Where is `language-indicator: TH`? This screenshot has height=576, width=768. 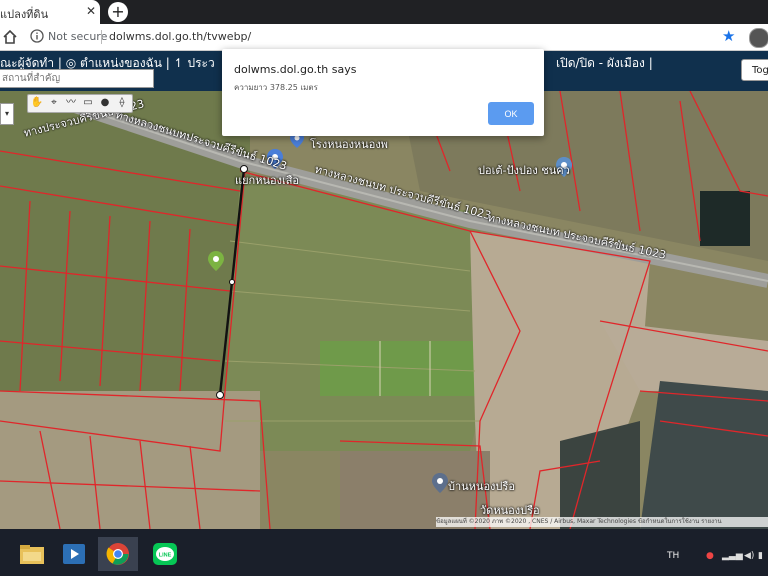
language-indicator: TH is located at coordinates (673, 556).